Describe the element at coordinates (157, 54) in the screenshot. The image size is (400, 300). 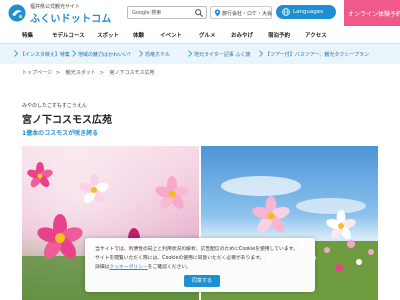
I see `ticker-item-dinosaur-hotel: 恐竜ホテル` at that location.